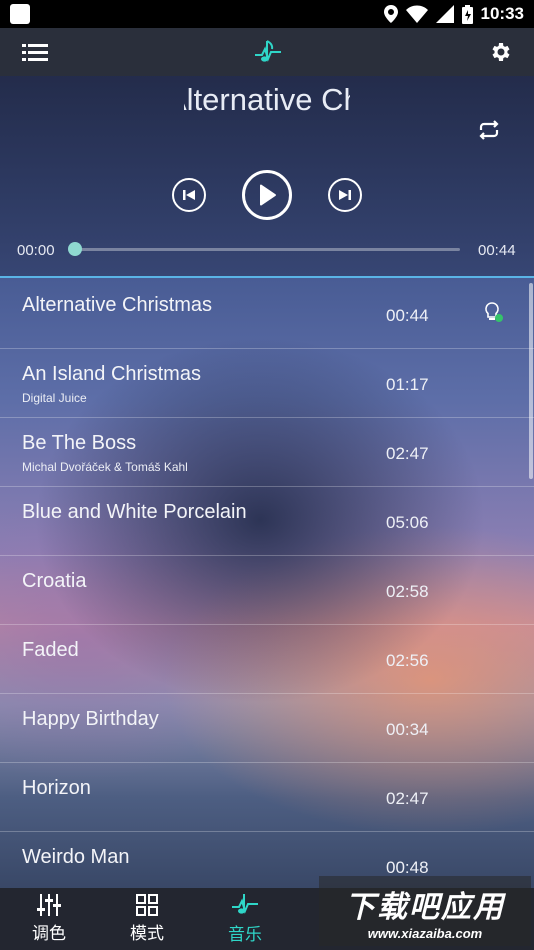  What do you see at coordinates (407, 867) in the screenshot?
I see `song-duration: 00:48` at bounding box center [407, 867].